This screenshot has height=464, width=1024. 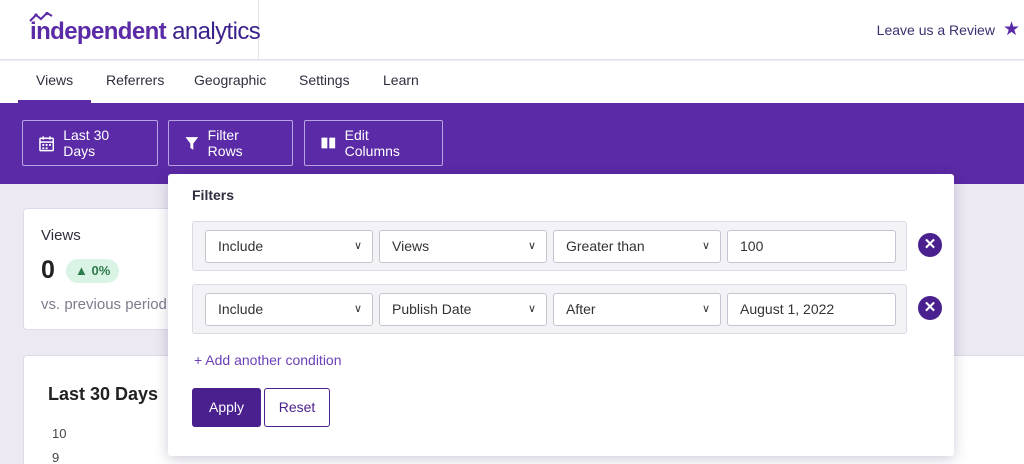 What do you see at coordinates (48, 270) in the screenshot?
I see `views-card-value: 0` at bounding box center [48, 270].